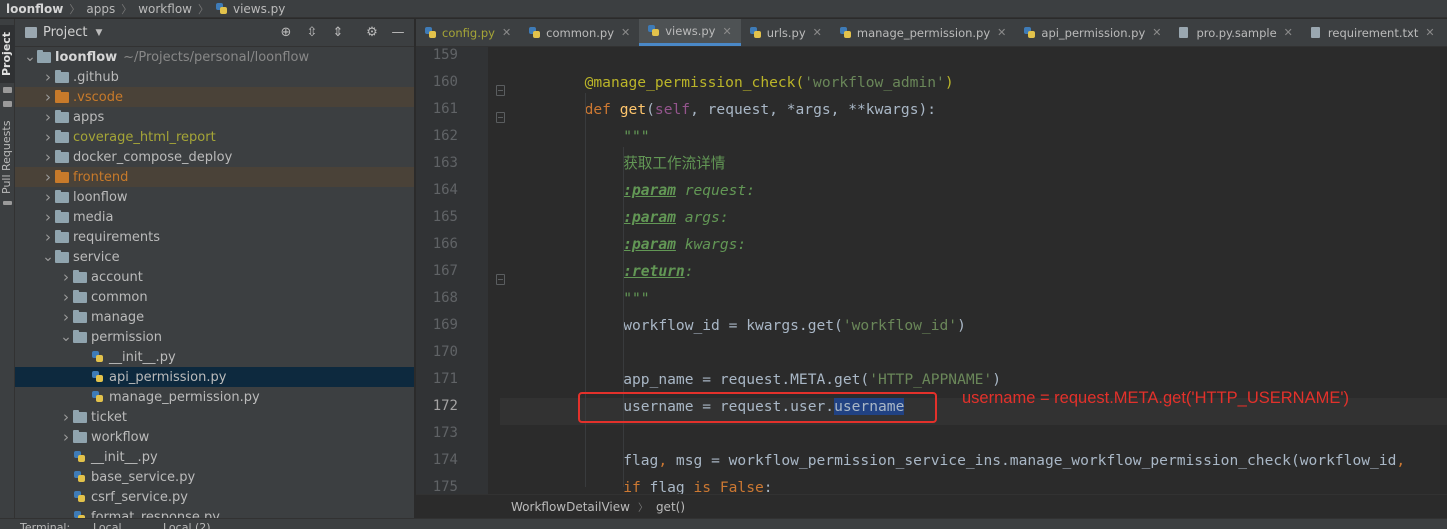 Image resolution: width=1447 pixels, height=529 pixels. I want to click on tree-folder-item: › media, so click(214, 217).